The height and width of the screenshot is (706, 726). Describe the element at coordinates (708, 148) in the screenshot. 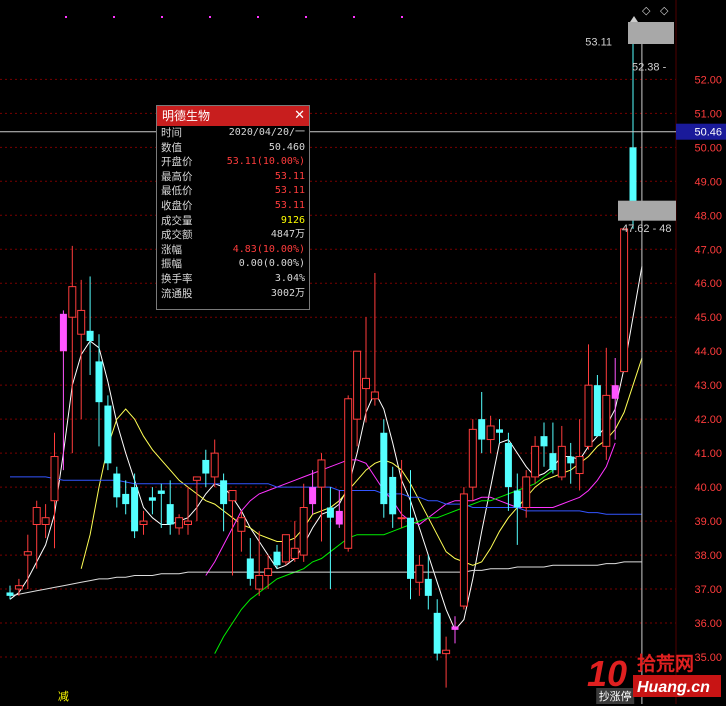

I see `y-tick-label: 50.00` at that location.